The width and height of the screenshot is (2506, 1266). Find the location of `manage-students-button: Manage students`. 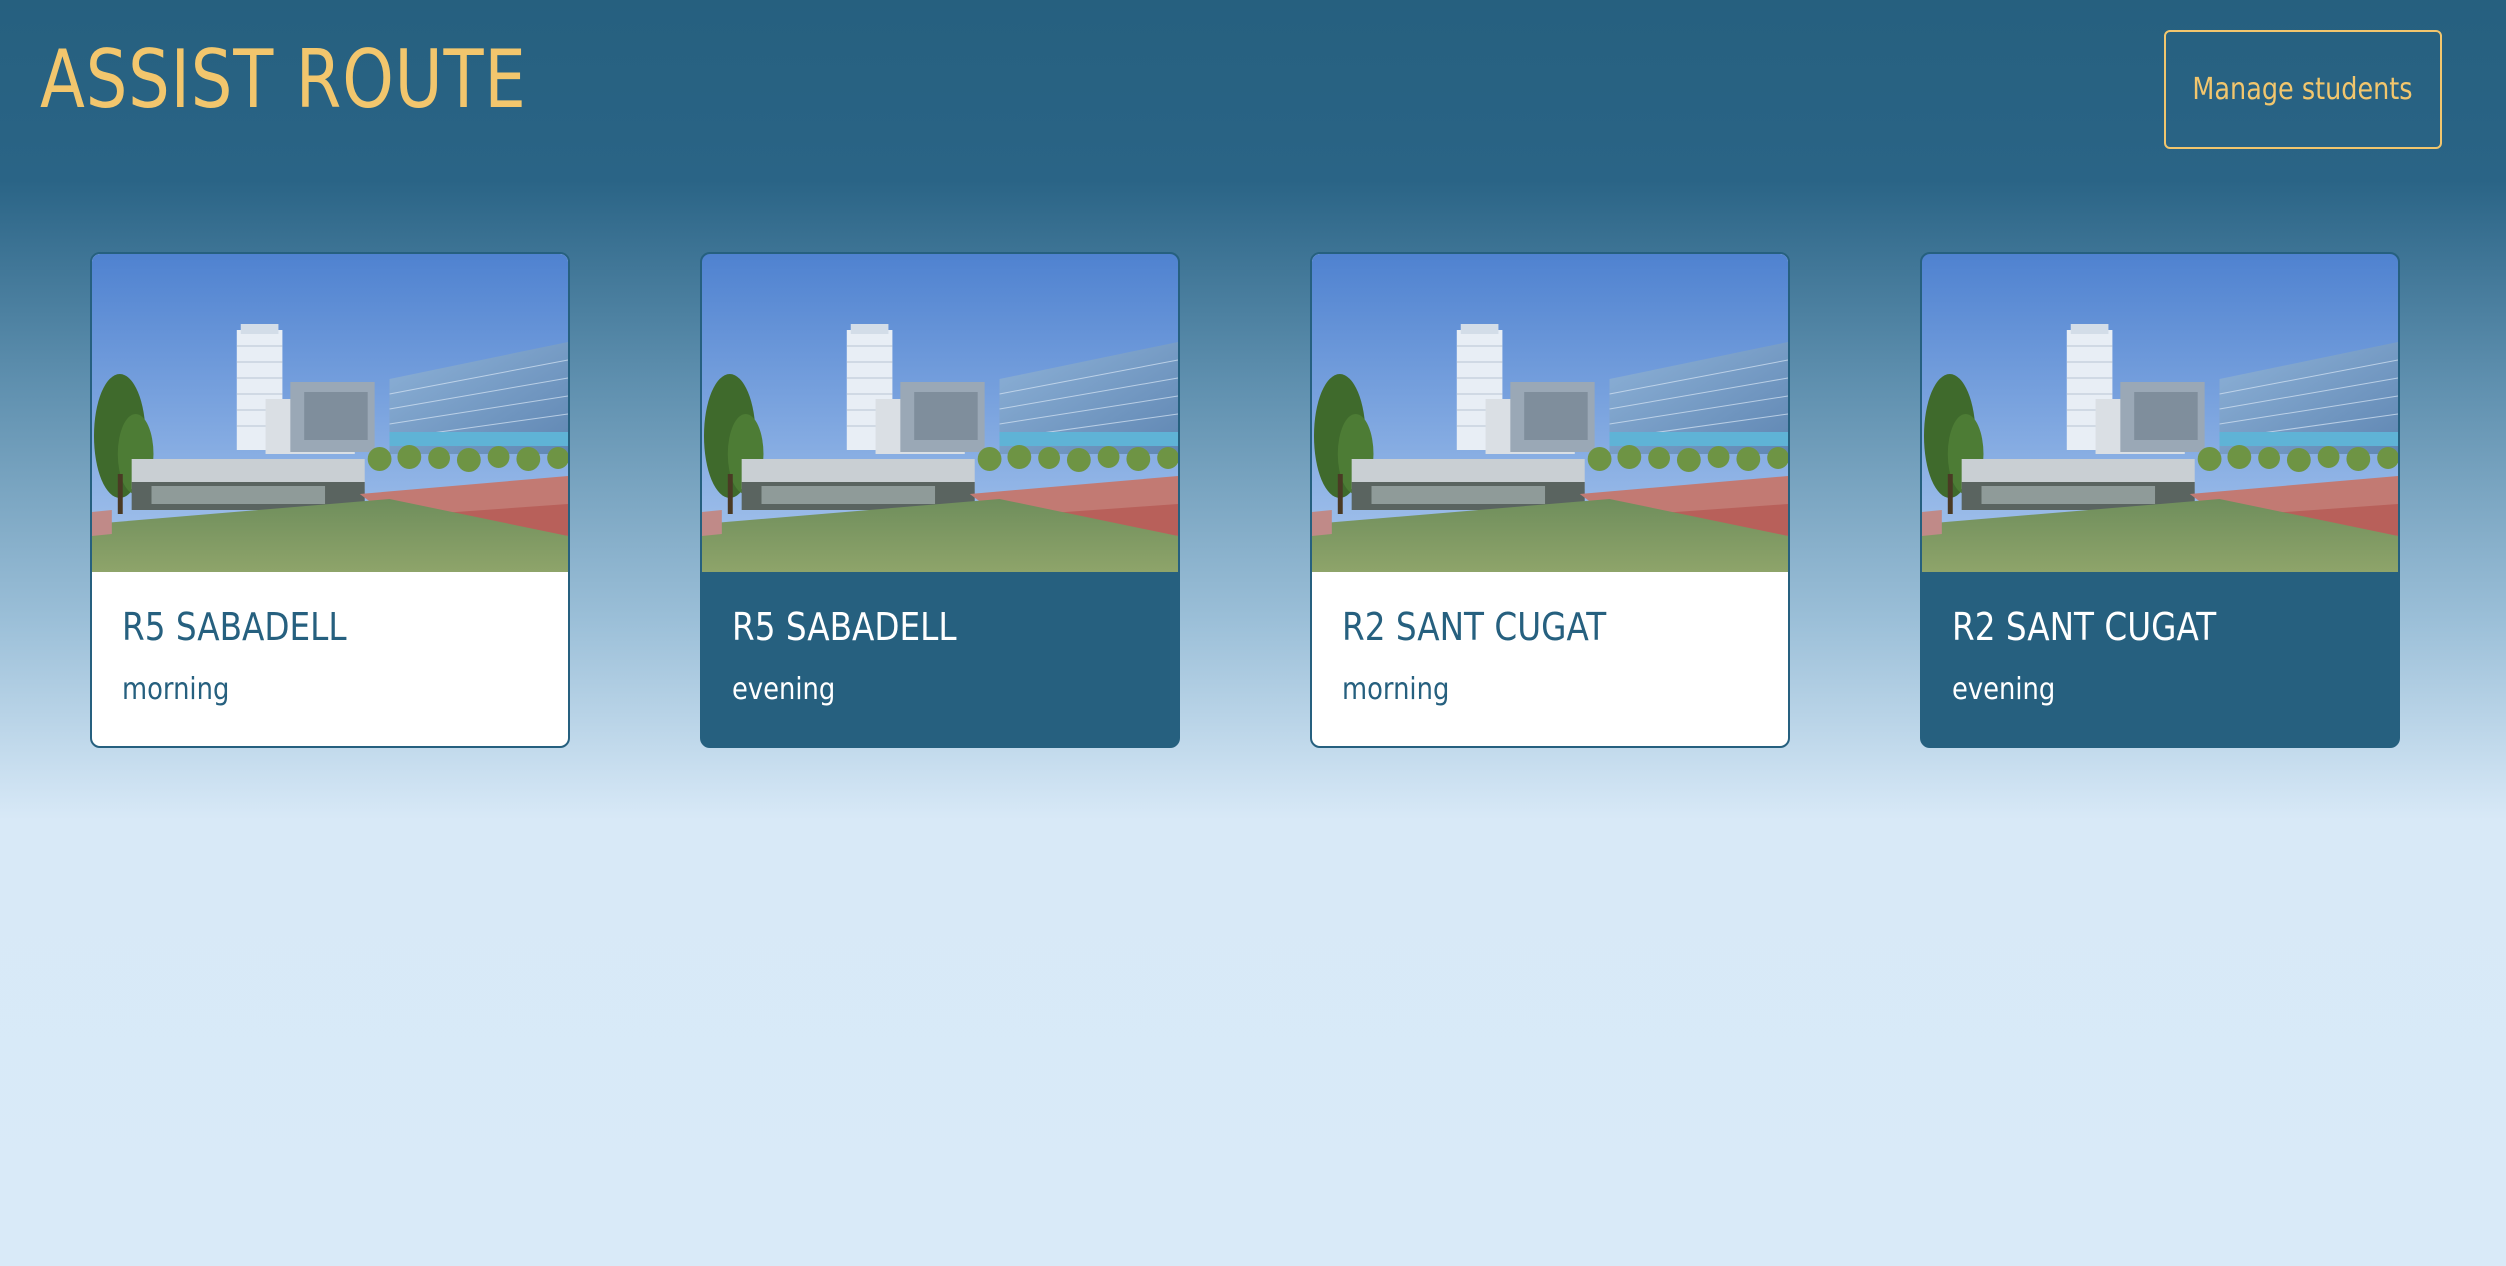

manage-students-button: Manage students is located at coordinates (2303, 89).